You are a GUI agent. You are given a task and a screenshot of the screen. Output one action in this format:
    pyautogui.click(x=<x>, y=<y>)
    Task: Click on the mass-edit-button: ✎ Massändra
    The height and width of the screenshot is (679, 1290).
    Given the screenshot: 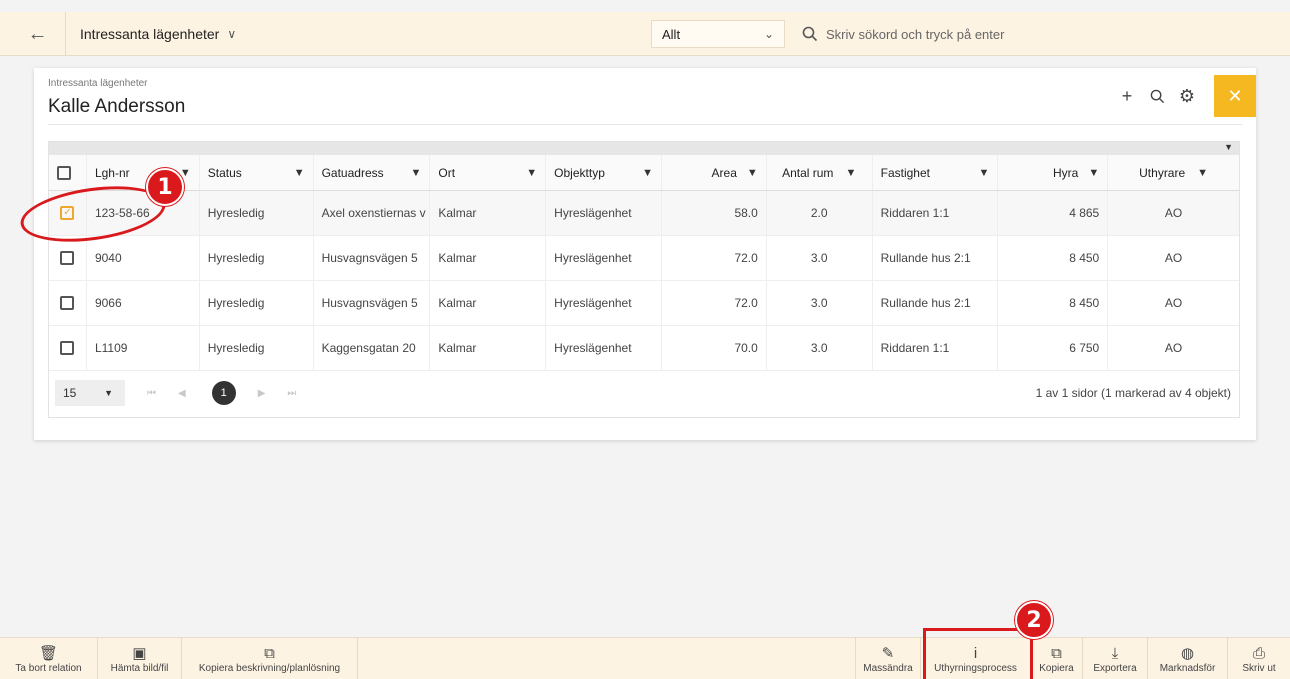 What is the action you would take?
    pyautogui.click(x=888, y=658)
    